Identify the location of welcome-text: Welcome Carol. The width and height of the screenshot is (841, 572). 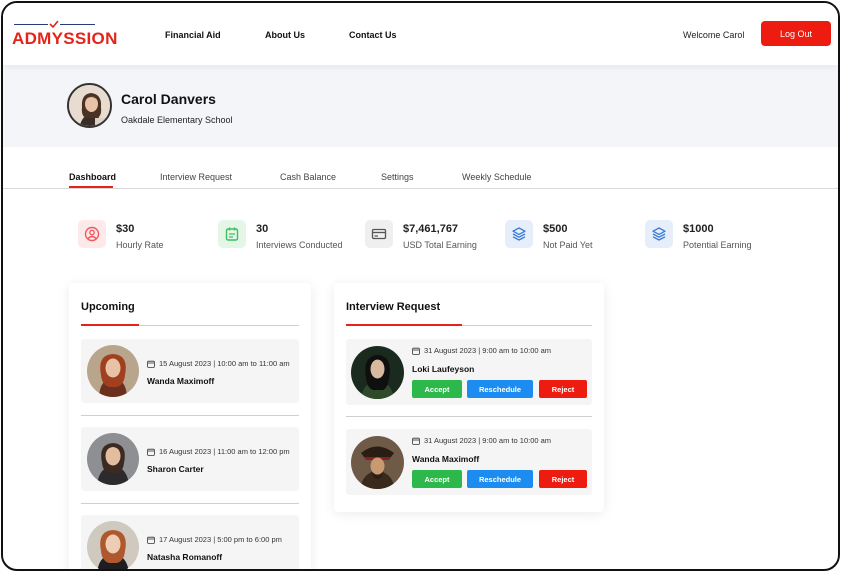
(714, 35).